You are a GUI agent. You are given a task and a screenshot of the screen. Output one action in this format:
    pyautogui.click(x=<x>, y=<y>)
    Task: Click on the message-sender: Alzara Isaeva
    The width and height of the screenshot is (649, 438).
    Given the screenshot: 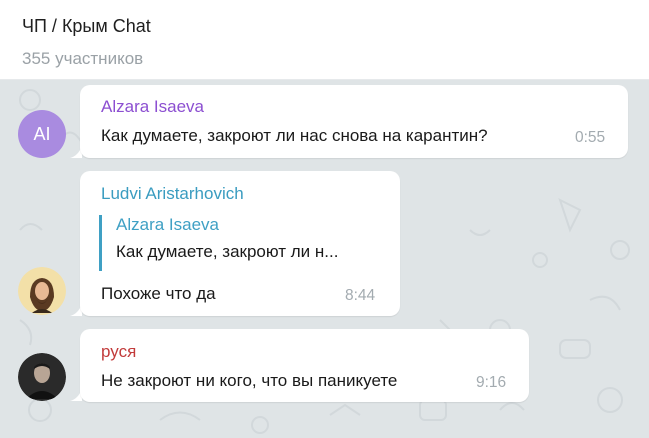 What is the action you would take?
    pyautogui.click(x=152, y=107)
    